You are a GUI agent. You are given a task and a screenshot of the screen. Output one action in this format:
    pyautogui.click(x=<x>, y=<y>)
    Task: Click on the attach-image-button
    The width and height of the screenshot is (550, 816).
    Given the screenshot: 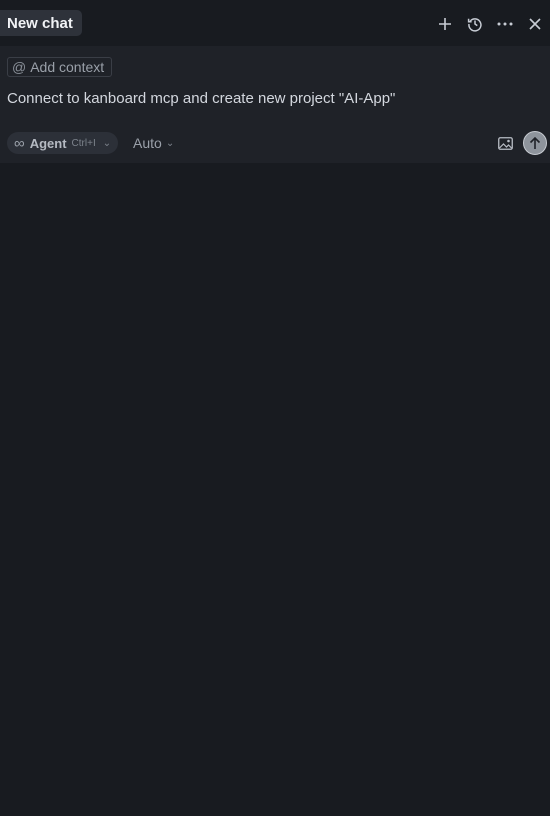 What is the action you would take?
    pyautogui.click(x=505, y=143)
    